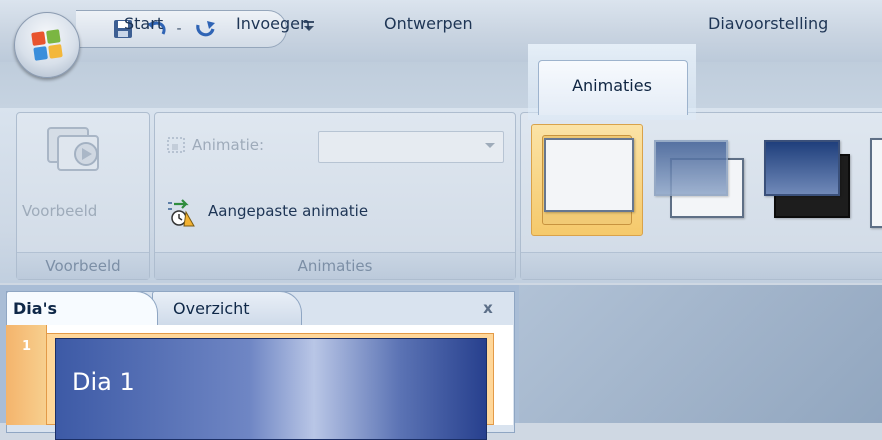 The width and height of the screenshot is (882, 440). I want to click on redo-icon, so click(205, 29).